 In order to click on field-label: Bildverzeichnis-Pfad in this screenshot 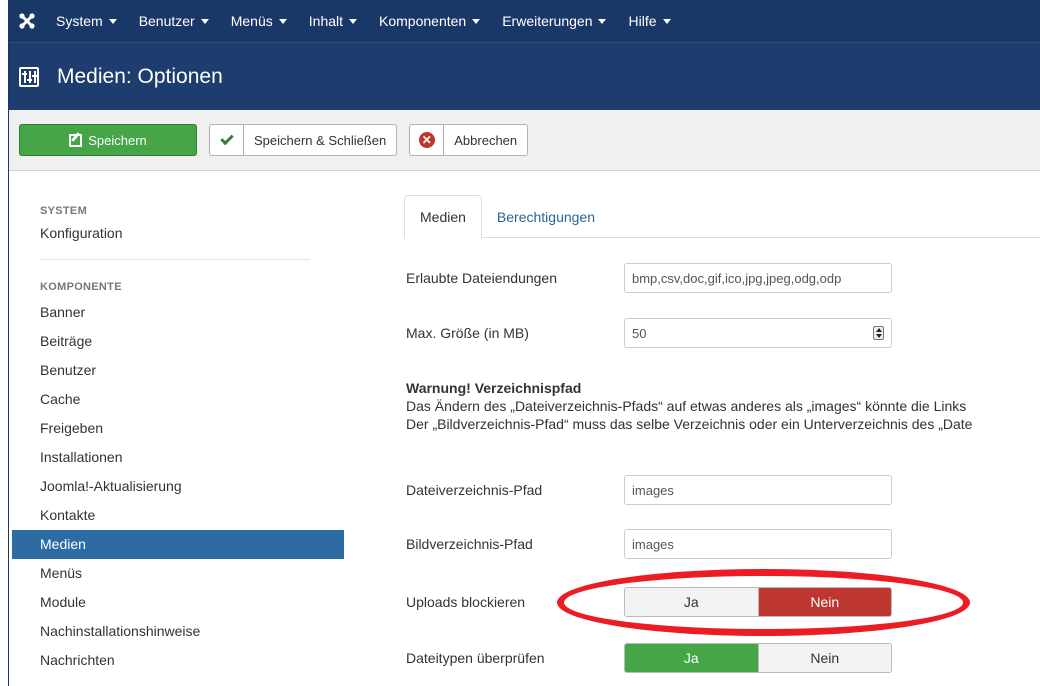, I will do `click(469, 544)`.